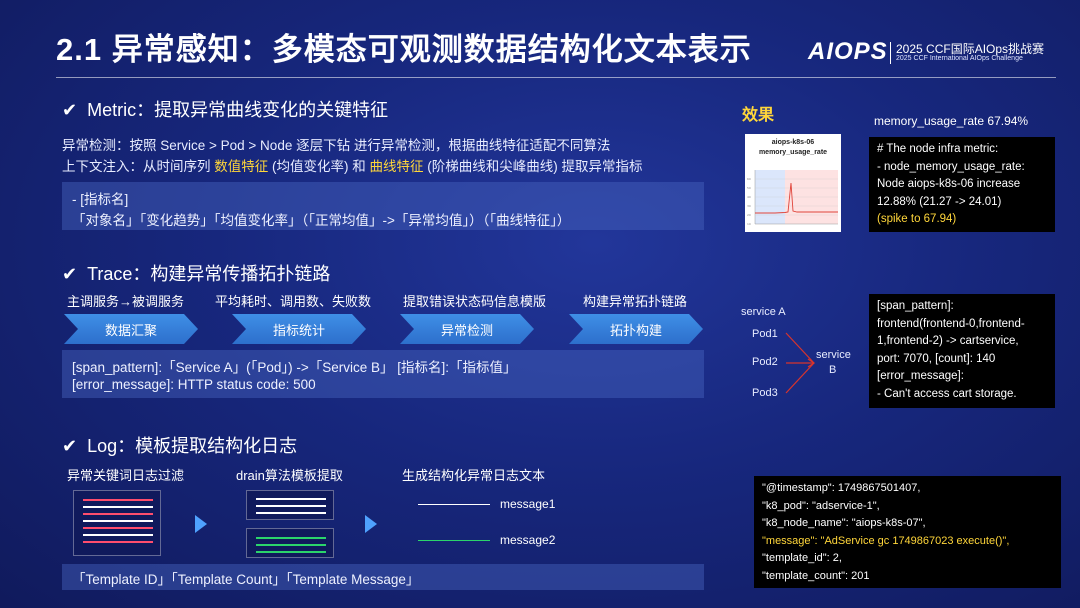  What do you see at coordinates (816, 575) in the screenshot?
I see `log-result-line-6: "template_count": 201` at bounding box center [816, 575].